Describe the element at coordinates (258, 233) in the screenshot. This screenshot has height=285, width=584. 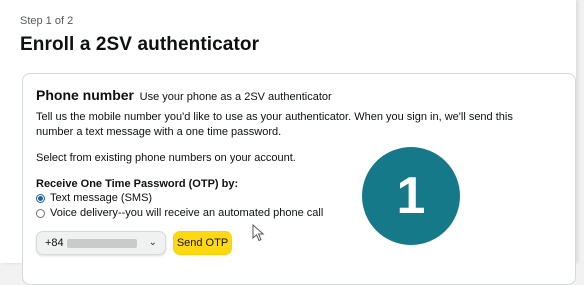
I see `mouse-cursor-icon` at that location.